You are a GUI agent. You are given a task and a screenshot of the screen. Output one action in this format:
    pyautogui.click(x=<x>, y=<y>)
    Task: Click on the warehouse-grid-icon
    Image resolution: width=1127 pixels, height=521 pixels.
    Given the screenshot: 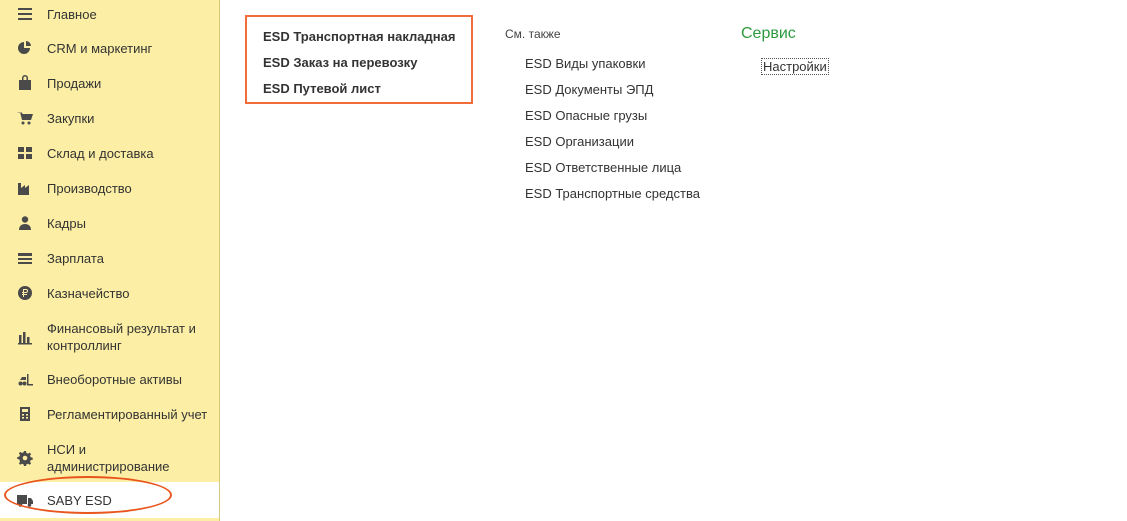 What is the action you would take?
    pyautogui.click(x=25, y=153)
    